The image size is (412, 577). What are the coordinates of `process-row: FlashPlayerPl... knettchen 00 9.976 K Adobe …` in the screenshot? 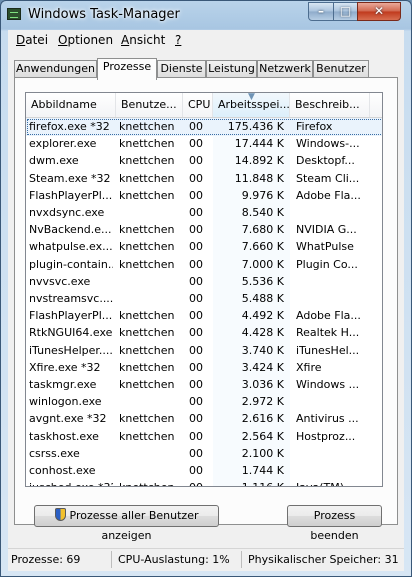 It's located at (204, 196).